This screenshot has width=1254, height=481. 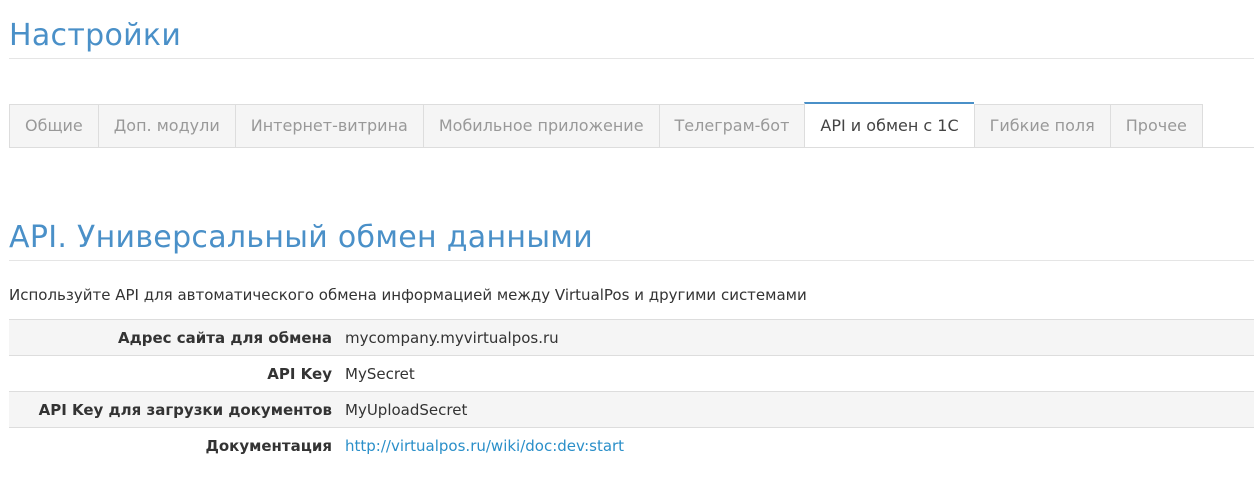 I want to click on tab-online-storefront: Интернет-витрина, so click(x=328, y=125).